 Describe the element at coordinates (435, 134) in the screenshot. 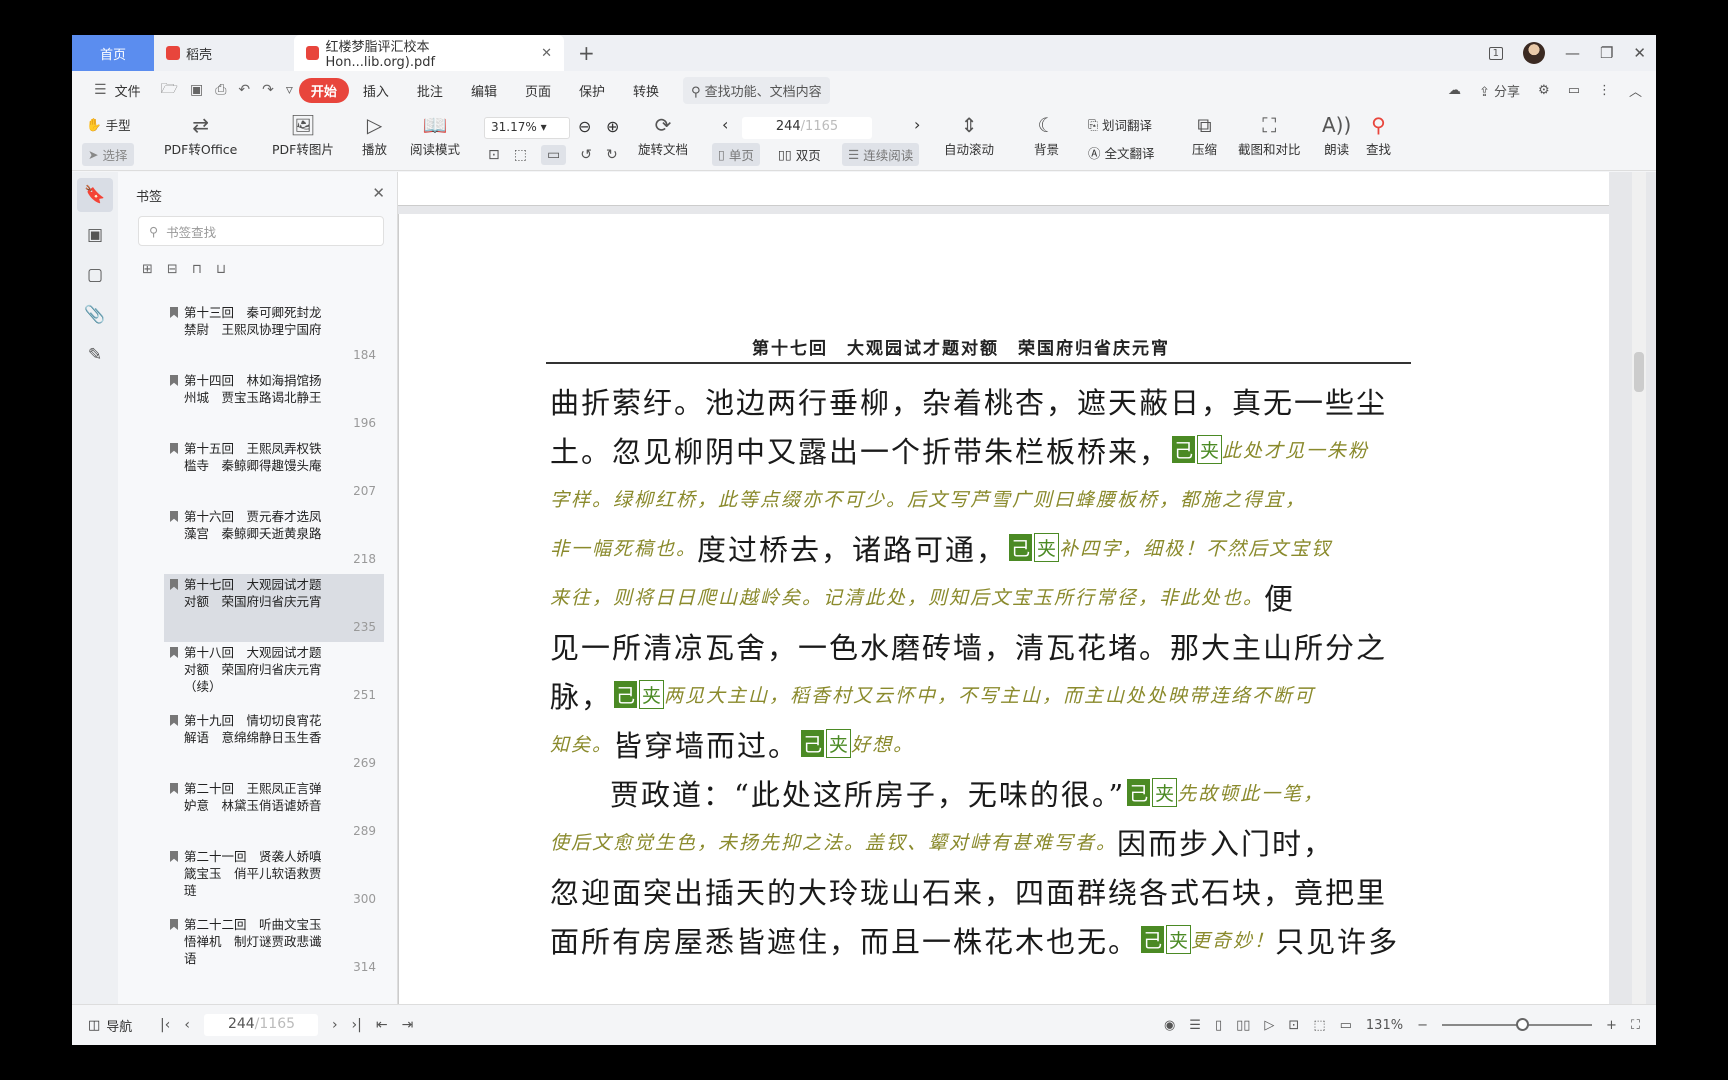

I see `reading-mode-button: 📖 阅读模式` at that location.